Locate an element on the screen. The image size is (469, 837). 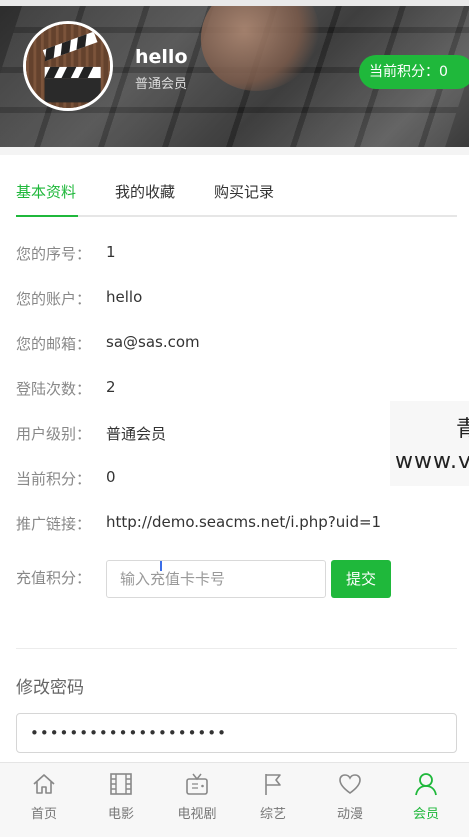
username: hello is located at coordinates (161, 57).